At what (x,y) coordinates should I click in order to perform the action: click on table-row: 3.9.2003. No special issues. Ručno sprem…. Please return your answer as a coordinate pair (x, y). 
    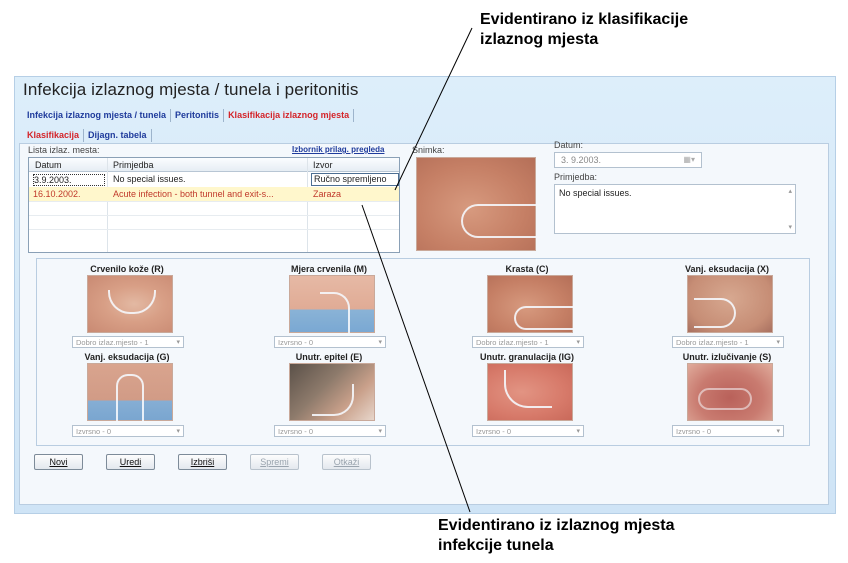
    Looking at the image, I should click on (214, 179).